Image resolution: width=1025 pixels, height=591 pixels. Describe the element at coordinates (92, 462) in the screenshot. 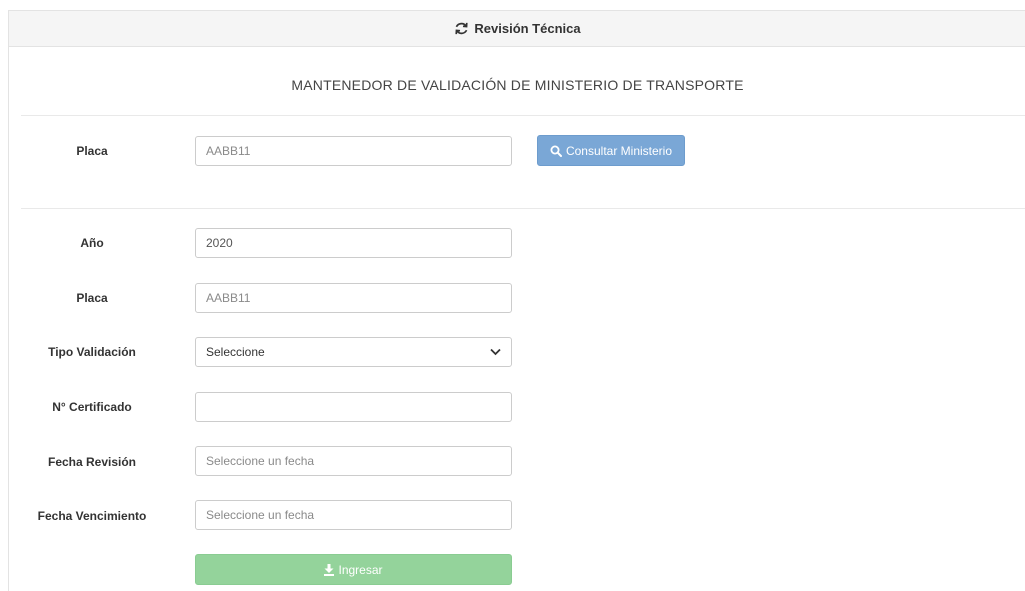

I see `fecha-revision-label: Fecha Revisión` at that location.